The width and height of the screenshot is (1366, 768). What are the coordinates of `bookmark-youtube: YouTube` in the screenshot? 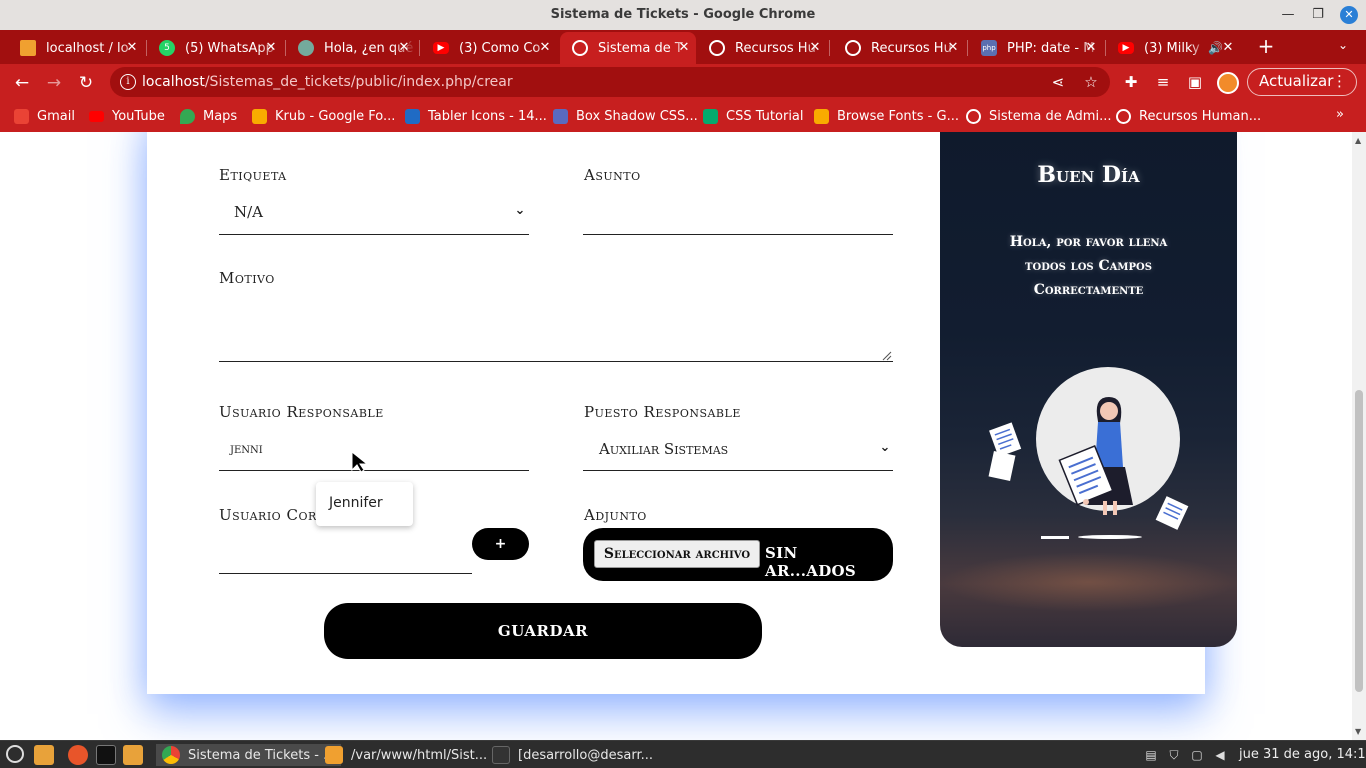 It's located at (127, 116).